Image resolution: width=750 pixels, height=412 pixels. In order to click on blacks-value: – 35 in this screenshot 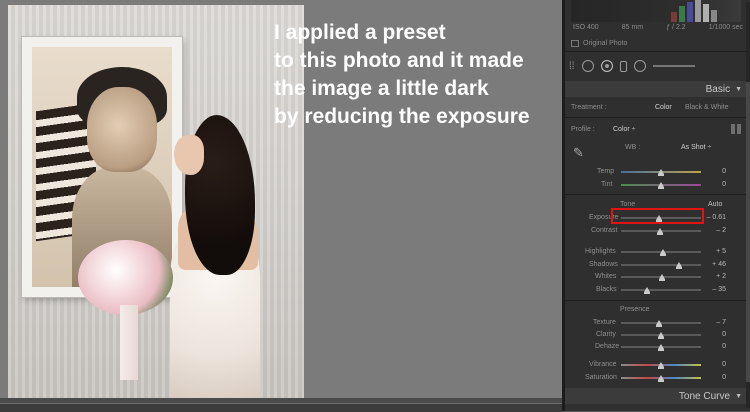, I will do `click(713, 289)`.